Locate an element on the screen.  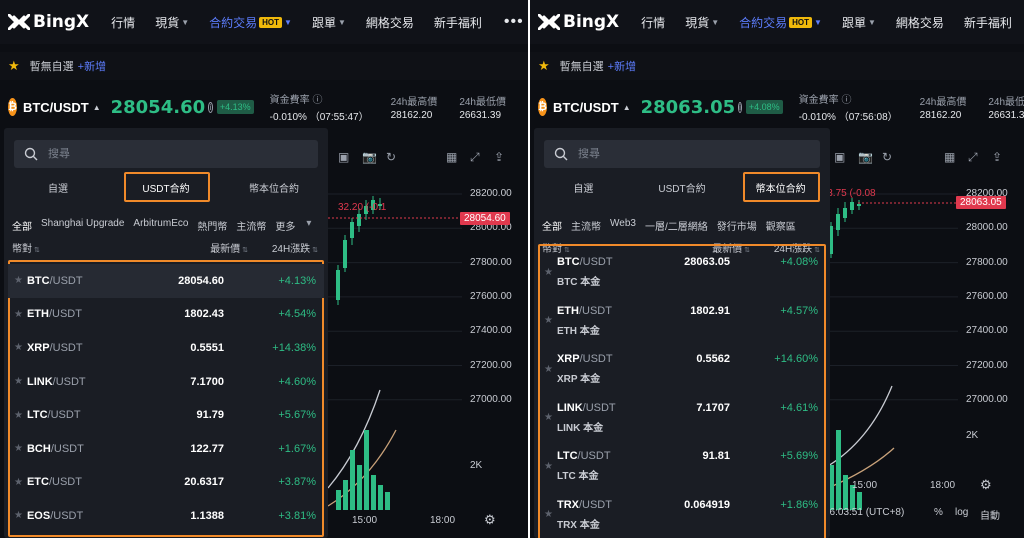
list-item: ★ LTC/USDT LTC 本金 91.81 +5.69% is located at coordinates (682, 466).